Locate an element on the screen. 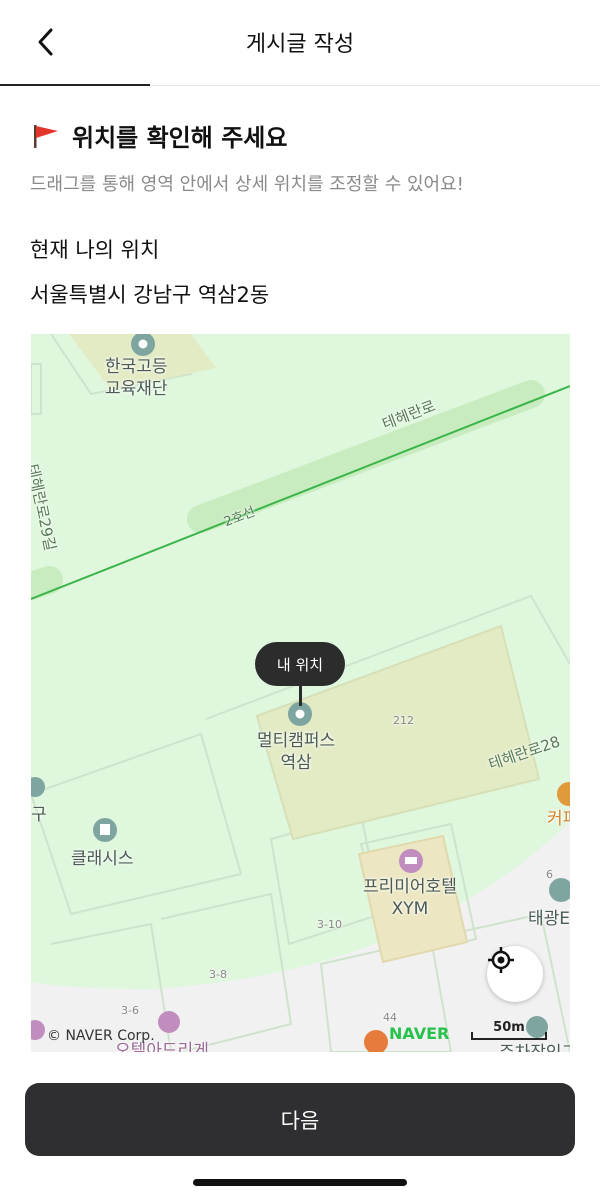  my-location-bubble: 내 위치 is located at coordinates (300, 664).